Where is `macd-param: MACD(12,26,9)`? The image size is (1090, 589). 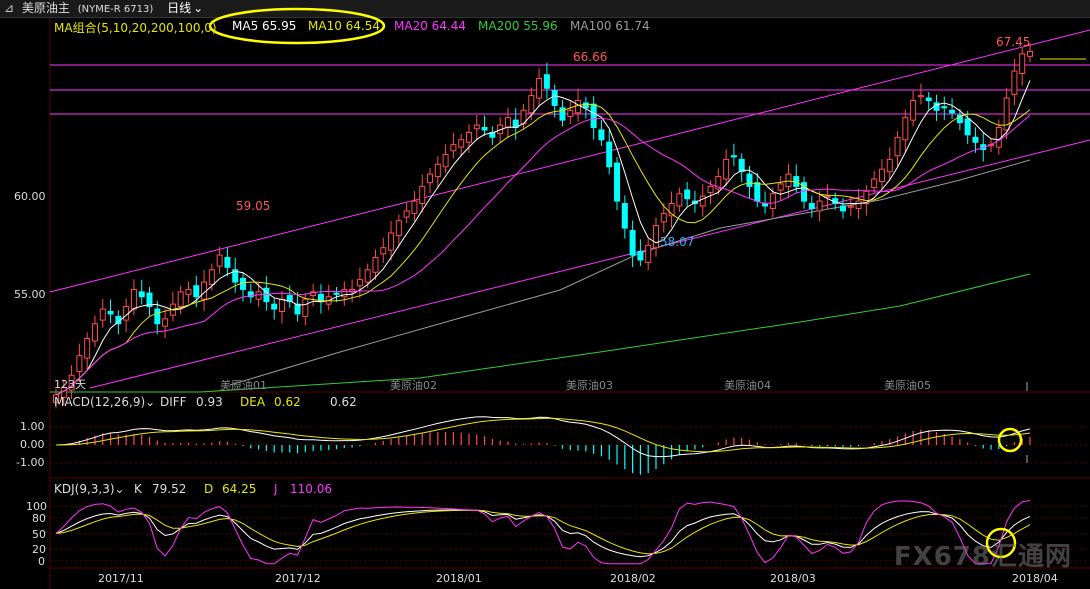
macd-param: MACD(12,26,9) is located at coordinates (100, 402).